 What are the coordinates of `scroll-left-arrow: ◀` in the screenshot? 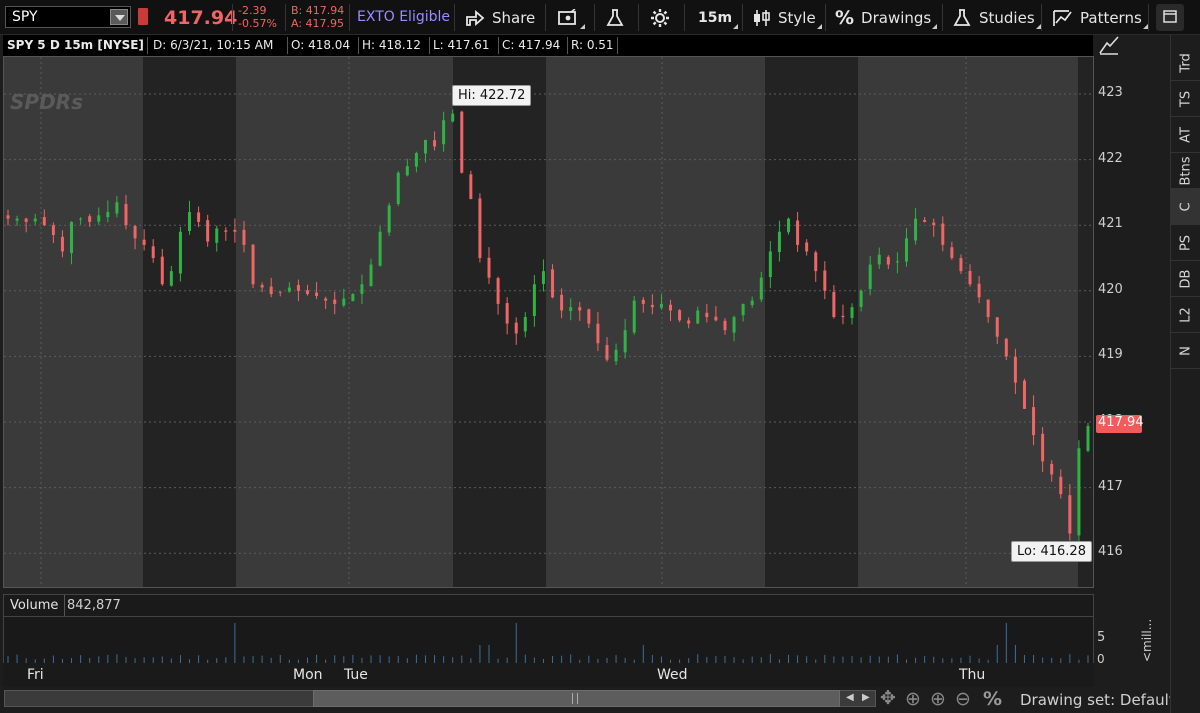 It's located at (850, 697).